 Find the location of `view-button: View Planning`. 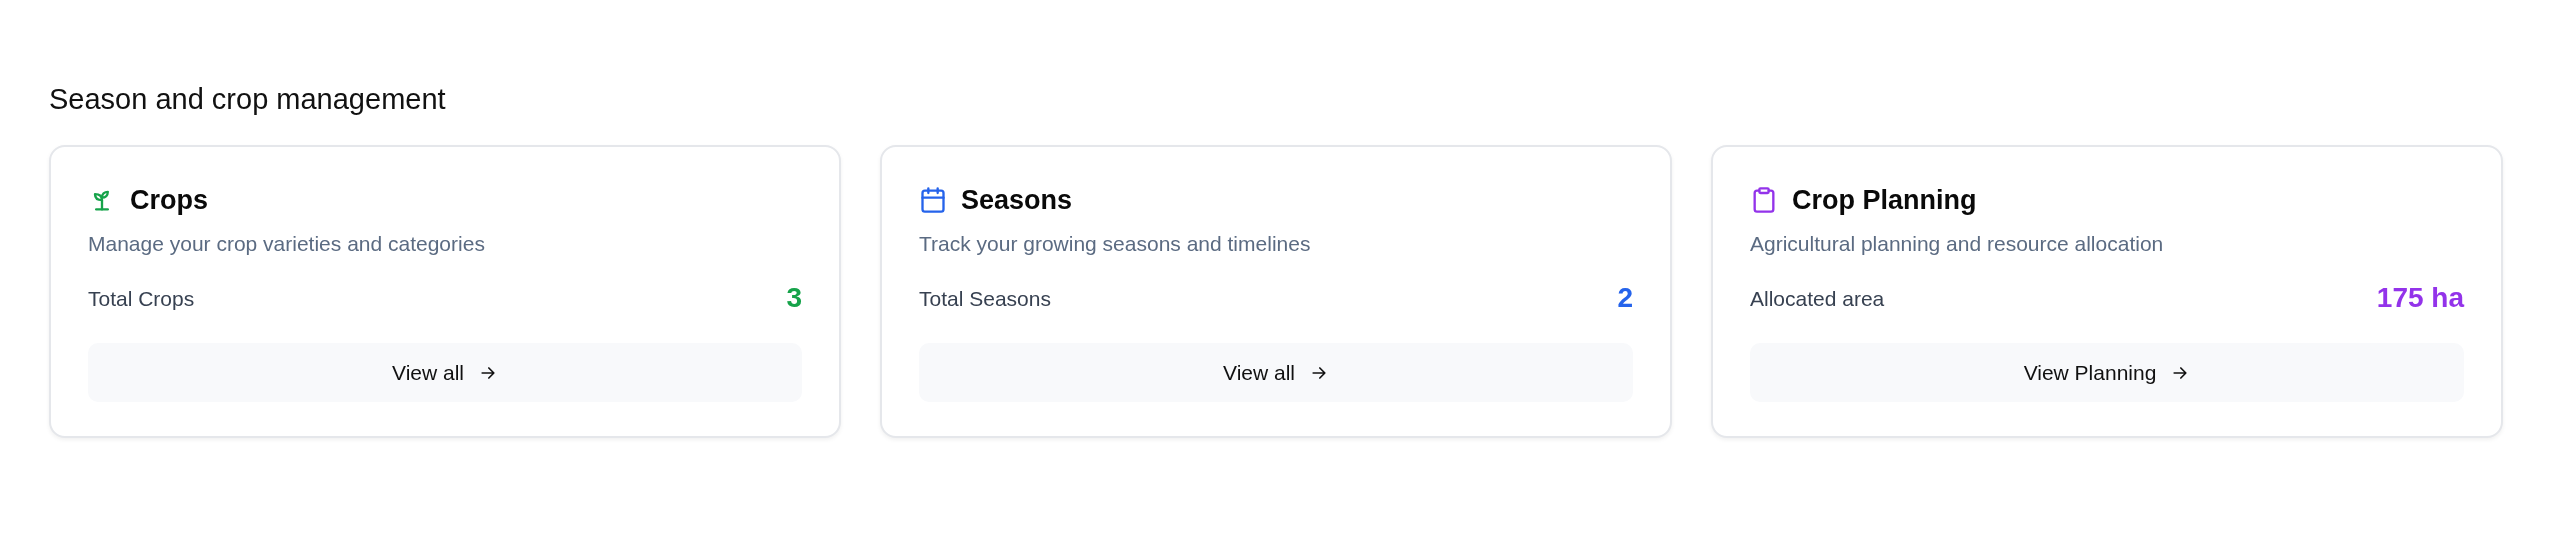

view-button: View Planning is located at coordinates (2107, 373).